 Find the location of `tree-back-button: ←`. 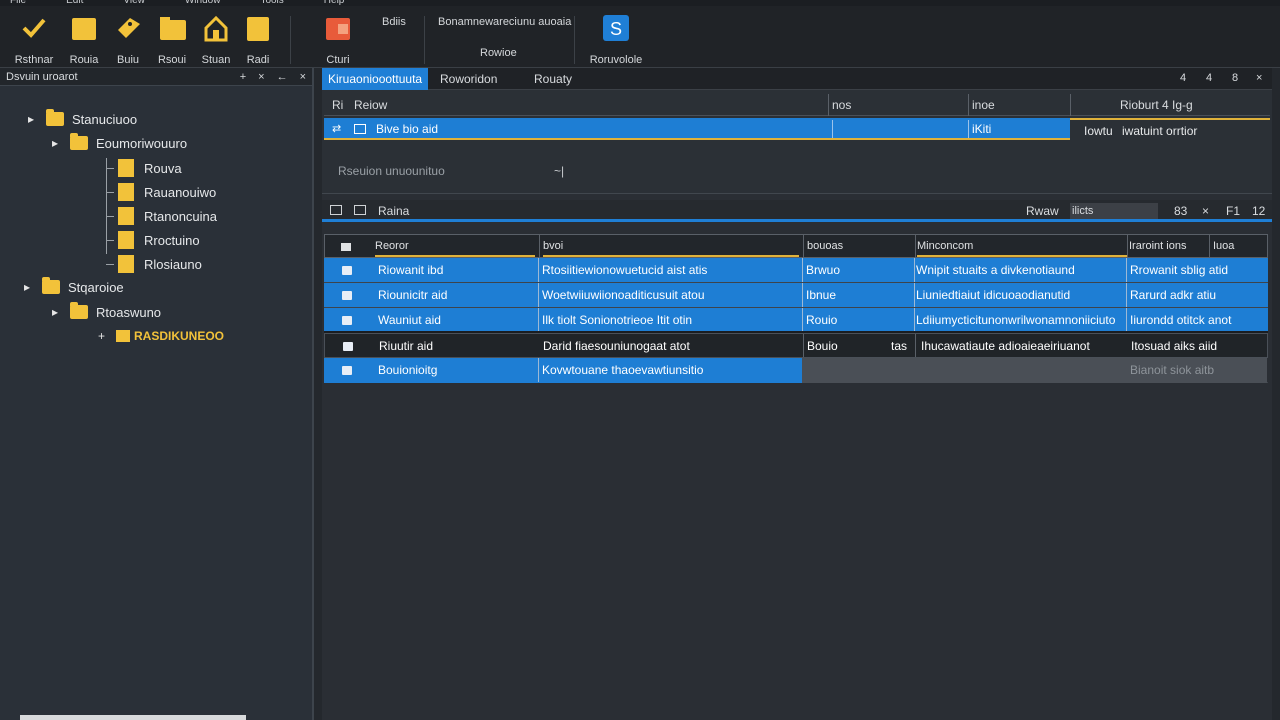

tree-back-button: ← is located at coordinates (282, 77).